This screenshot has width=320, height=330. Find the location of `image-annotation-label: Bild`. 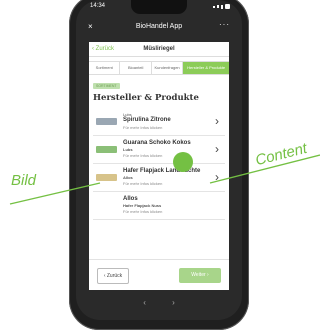

image-annotation-label: Bild is located at coordinates (24, 180).